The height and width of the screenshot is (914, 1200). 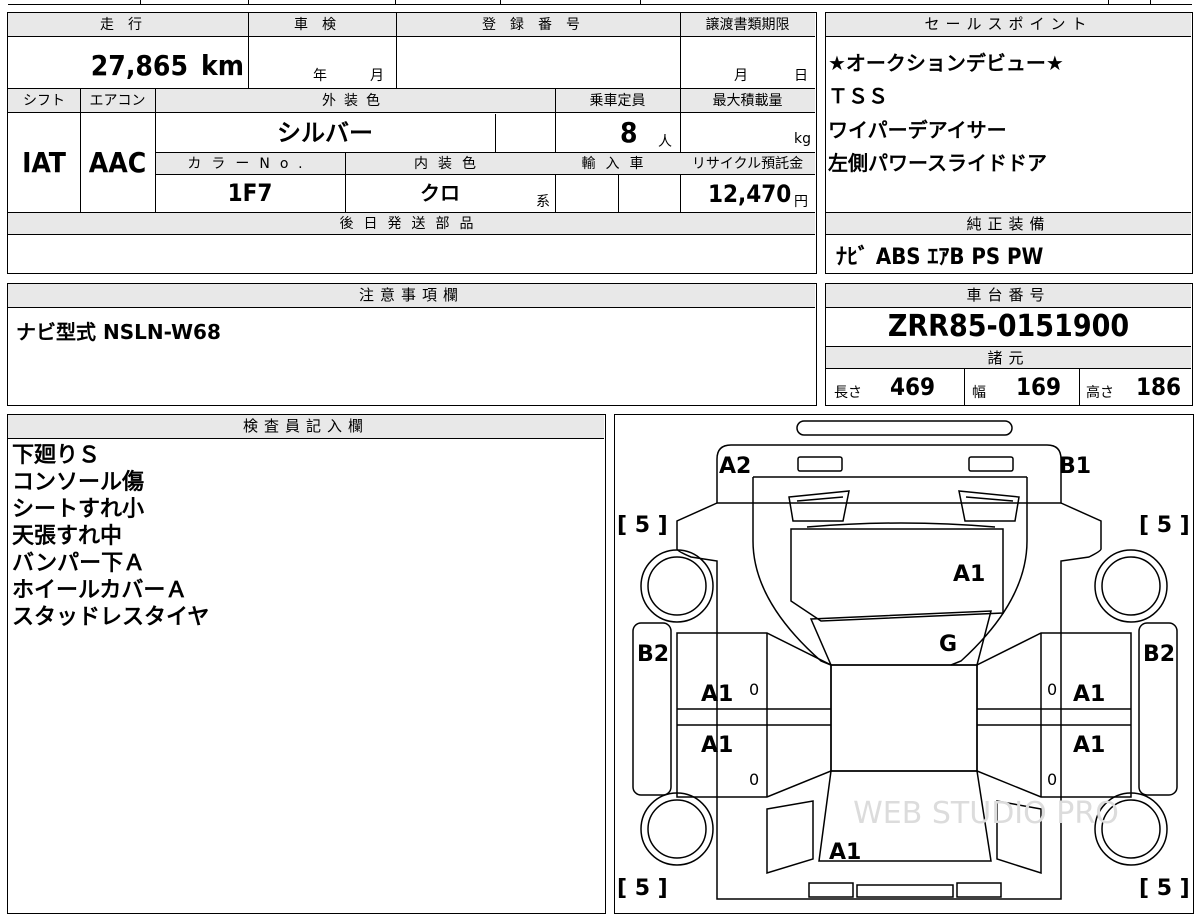 What do you see at coordinates (1008, 224) in the screenshot?
I see `genuine-equipment-label: 純正装備` at bounding box center [1008, 224].